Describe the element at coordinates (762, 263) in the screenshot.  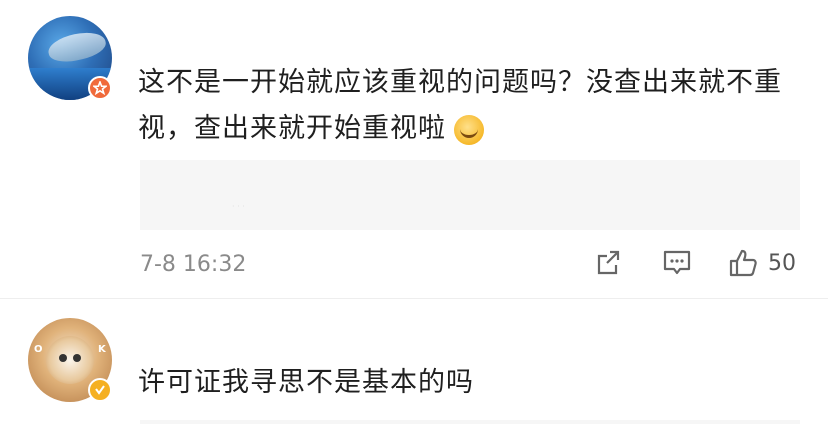
I see `like-button: 50` at that location.